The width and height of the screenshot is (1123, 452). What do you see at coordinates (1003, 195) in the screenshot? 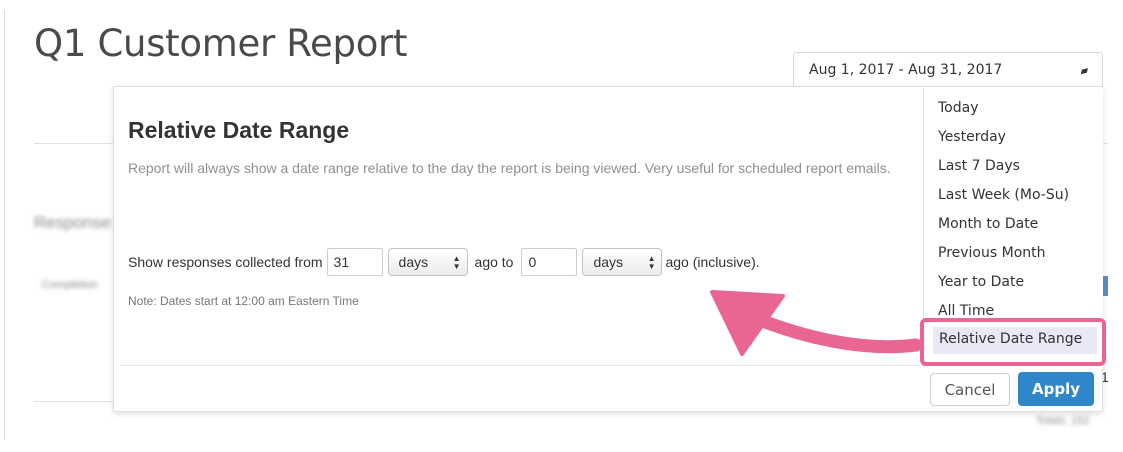
I see `range-option-last-week: Last Week (Mo-Su)` at bounding box center [1003, 195].